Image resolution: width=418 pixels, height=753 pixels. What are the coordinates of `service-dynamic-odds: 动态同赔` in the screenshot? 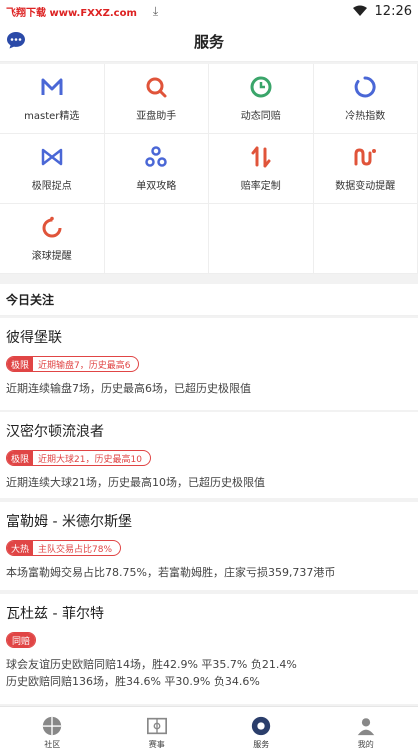 It's located at (261, 99).